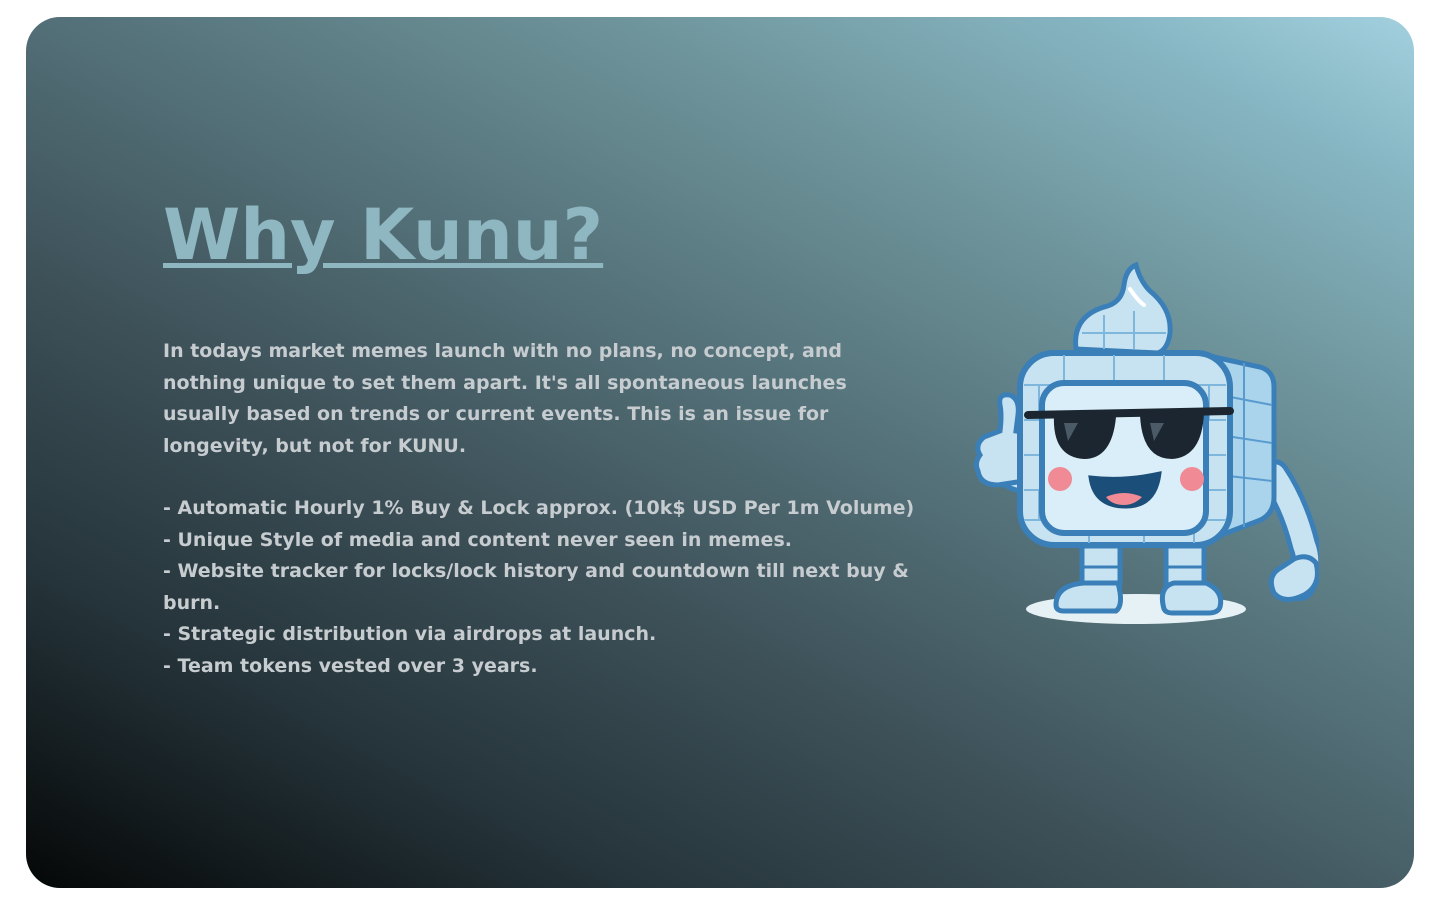 This screenshot has height=905, width=1440. Describe the element at coordinates (383, 235) in the screenshot. I see `section-title: Why Kunu?` at that location.